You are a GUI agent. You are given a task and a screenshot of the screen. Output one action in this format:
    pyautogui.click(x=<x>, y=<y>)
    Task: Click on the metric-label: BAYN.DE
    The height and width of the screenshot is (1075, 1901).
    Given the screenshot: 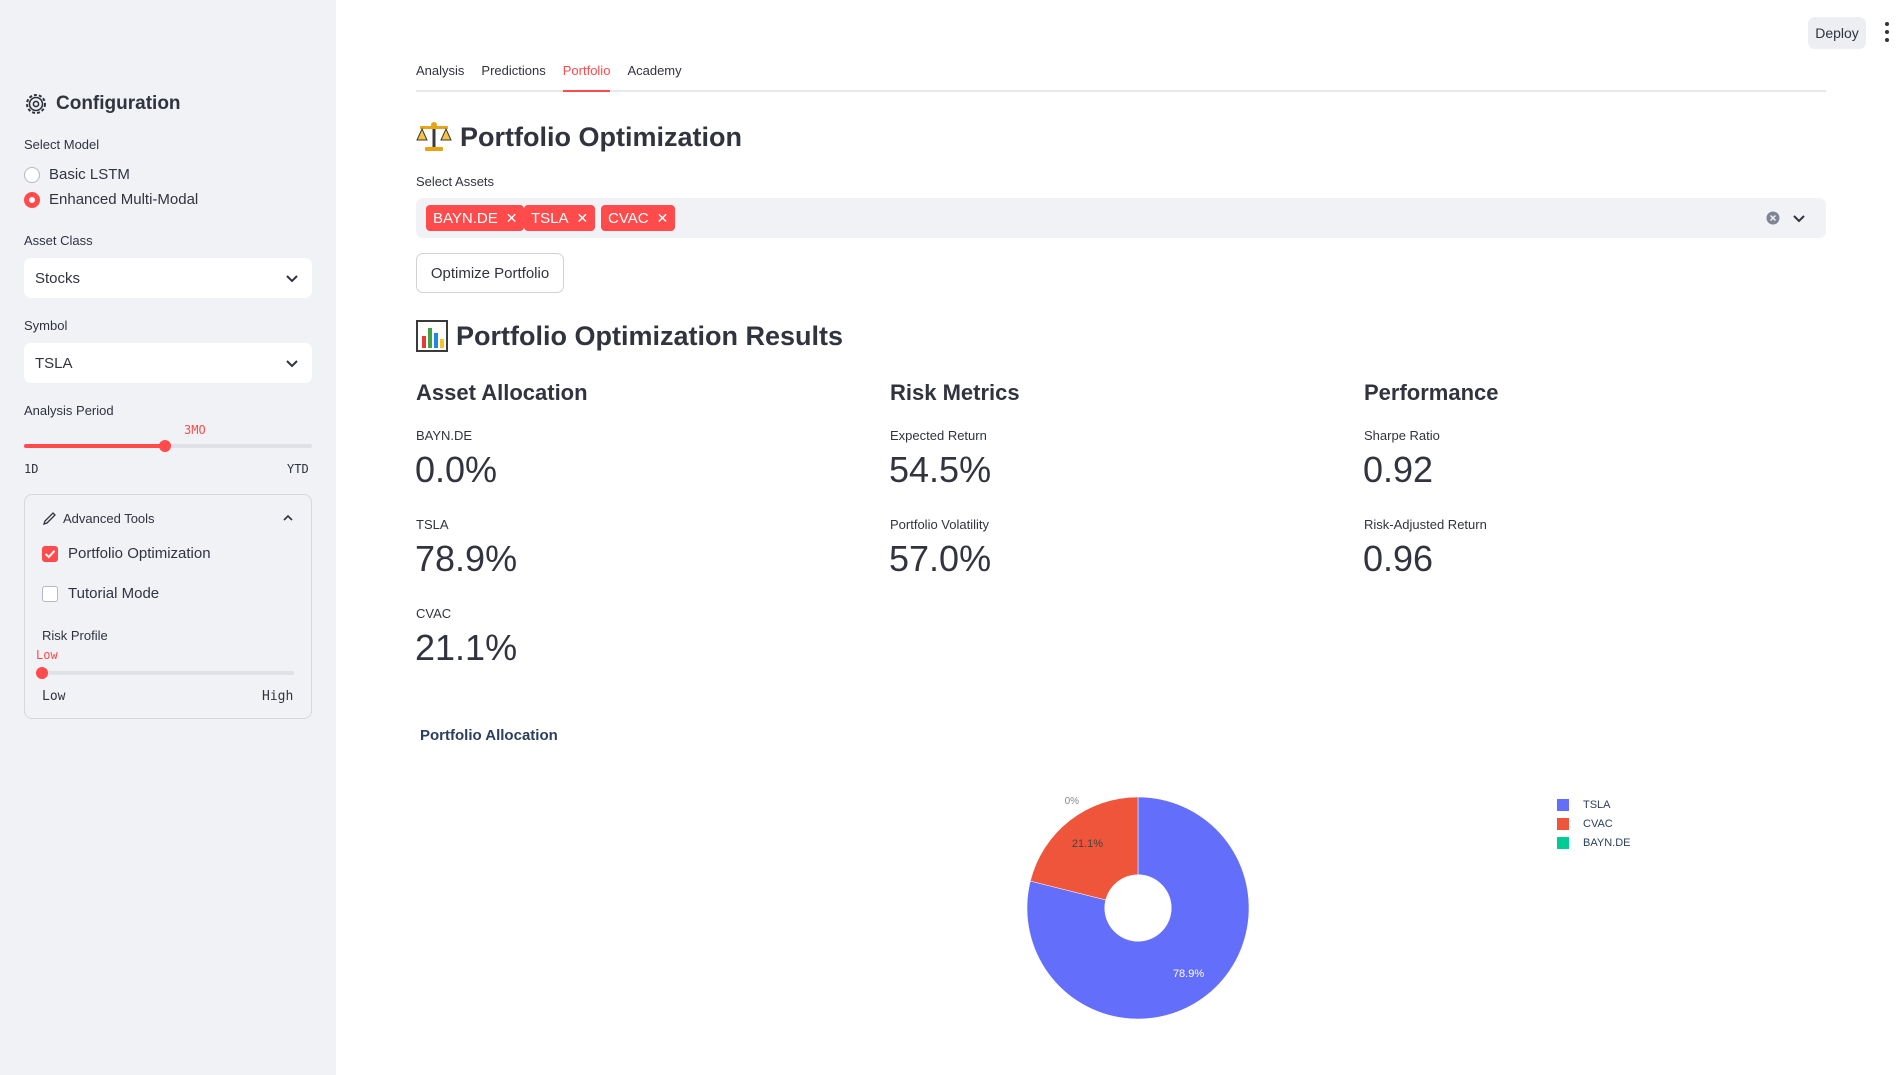 What is the action you would take?
    pyautogui.click(x=444, y=435)
    